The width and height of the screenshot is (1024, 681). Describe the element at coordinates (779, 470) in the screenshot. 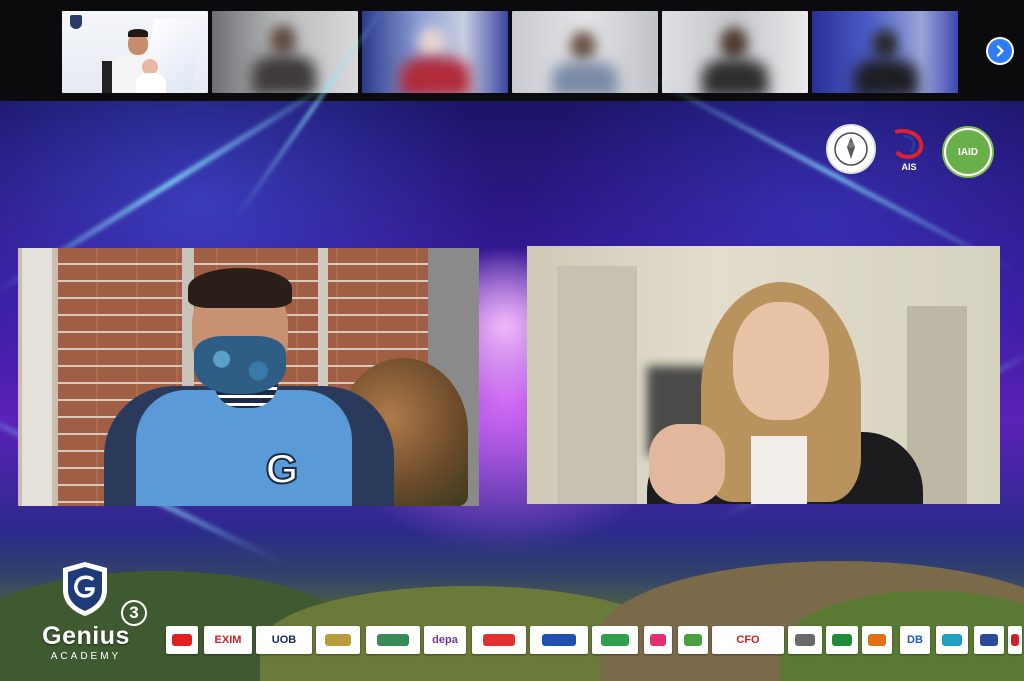

I see `white-top` at that location.